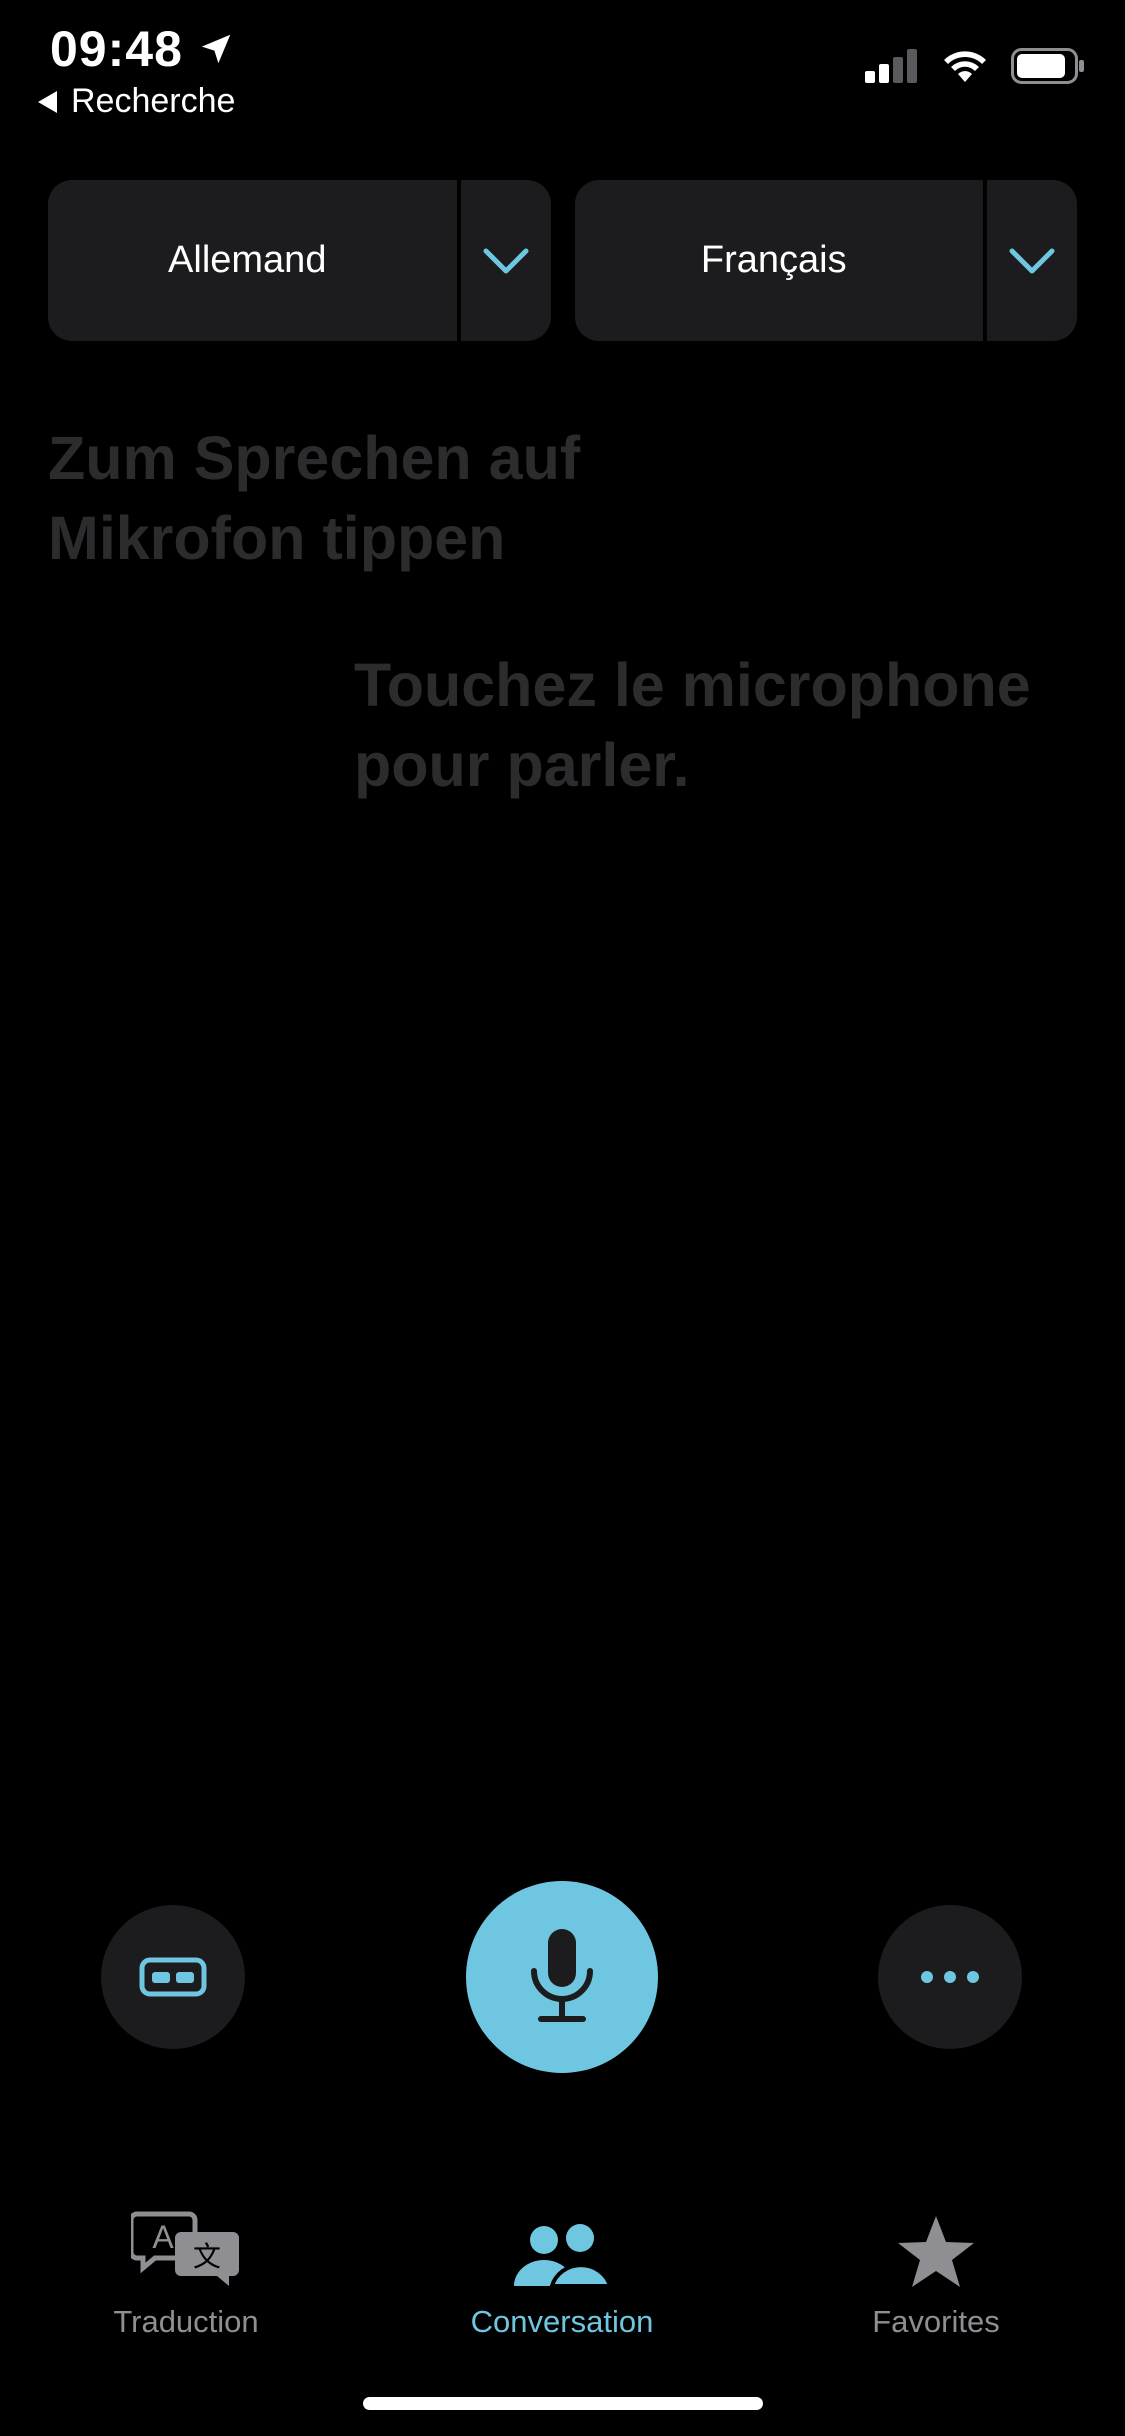  I want to click on source-language-selector: Allemand, so click(299, 260).